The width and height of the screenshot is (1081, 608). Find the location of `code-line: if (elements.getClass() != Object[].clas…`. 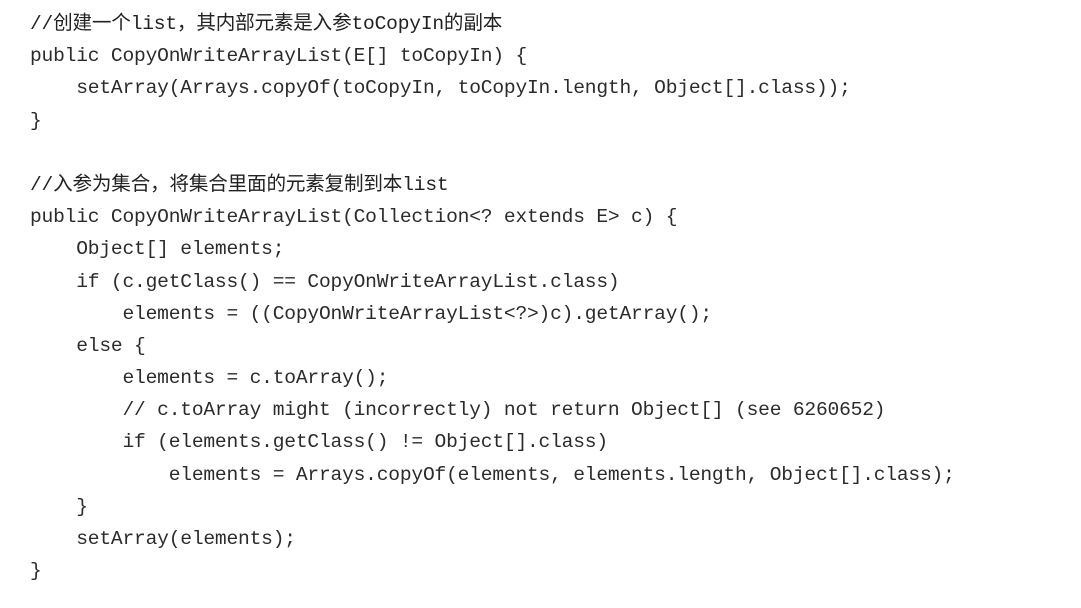

code-line: if (elements.getClass() != Object[].clas… is located at coordinates (319, 442).